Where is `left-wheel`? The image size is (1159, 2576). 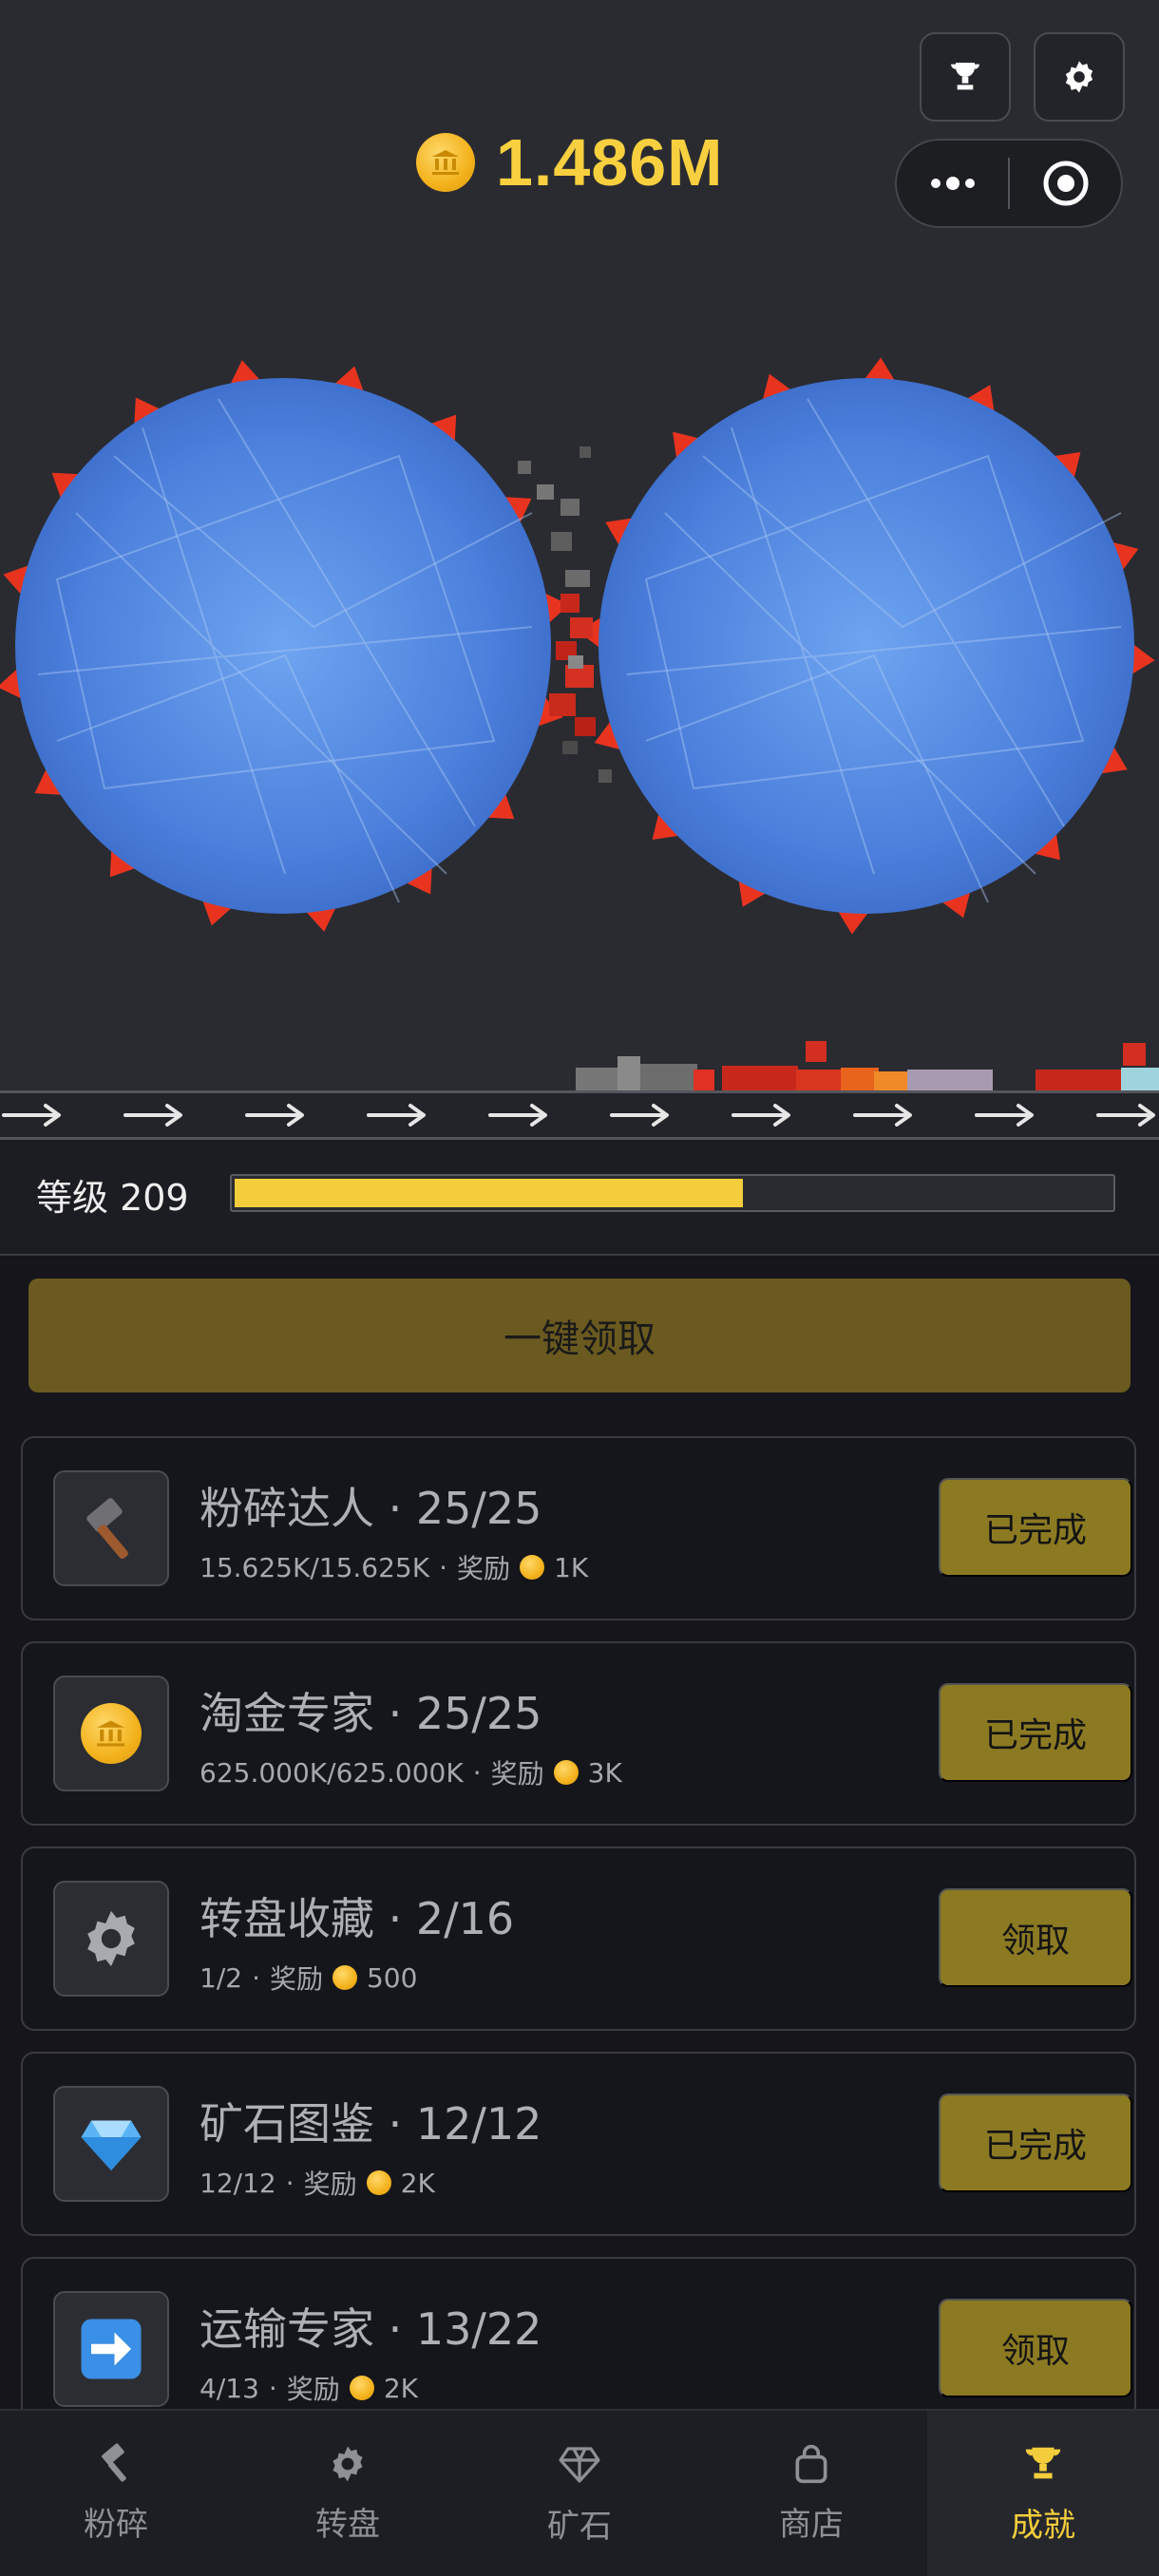
left-wheel is located at coordinates (284, 646).